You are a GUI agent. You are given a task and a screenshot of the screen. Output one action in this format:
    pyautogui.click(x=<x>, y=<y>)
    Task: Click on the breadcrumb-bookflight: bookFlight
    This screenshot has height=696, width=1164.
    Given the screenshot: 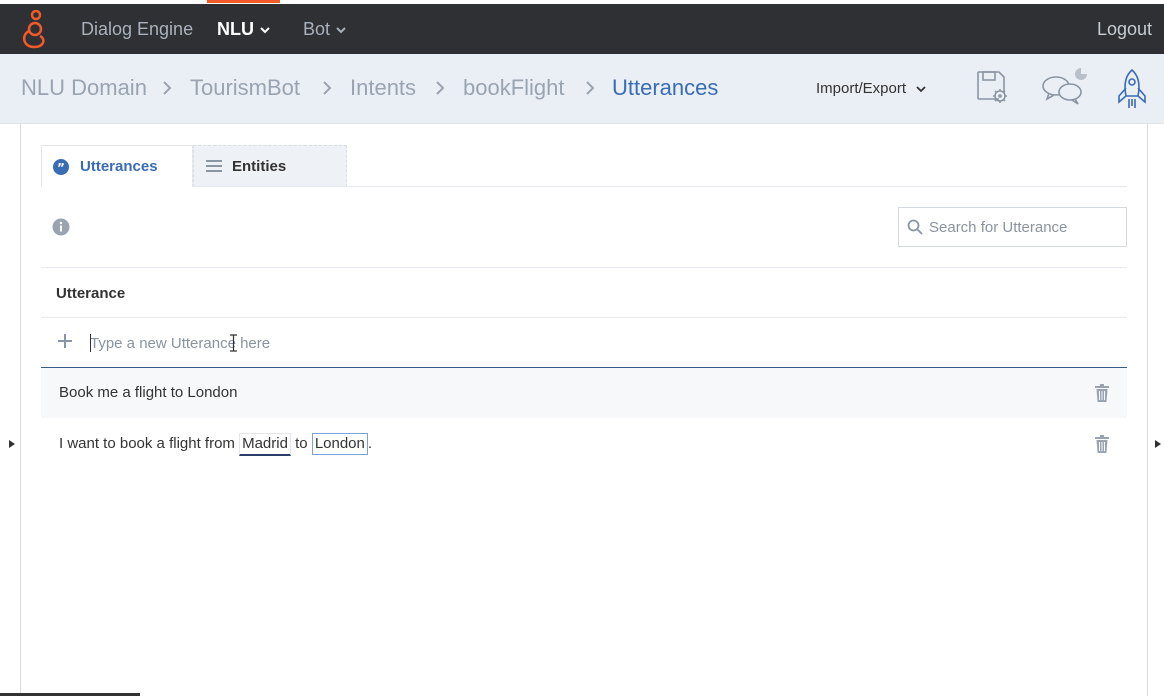 What is the action you would take?
    pyautogui.click(x=514, y=89)
    